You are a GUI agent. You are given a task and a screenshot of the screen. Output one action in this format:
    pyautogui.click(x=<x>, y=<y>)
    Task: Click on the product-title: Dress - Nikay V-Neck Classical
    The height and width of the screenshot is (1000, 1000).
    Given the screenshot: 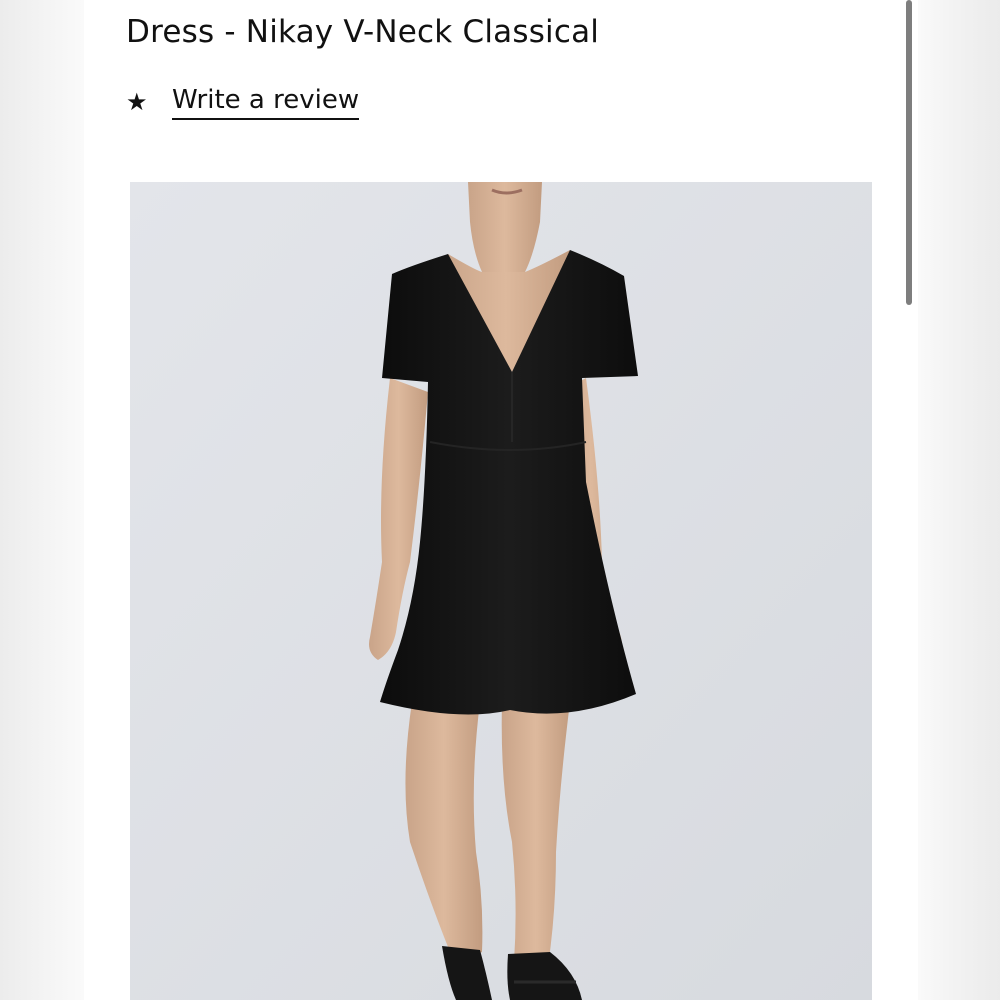 What is the action you would take?
    pyautogui.click(x=363, y=32)
    